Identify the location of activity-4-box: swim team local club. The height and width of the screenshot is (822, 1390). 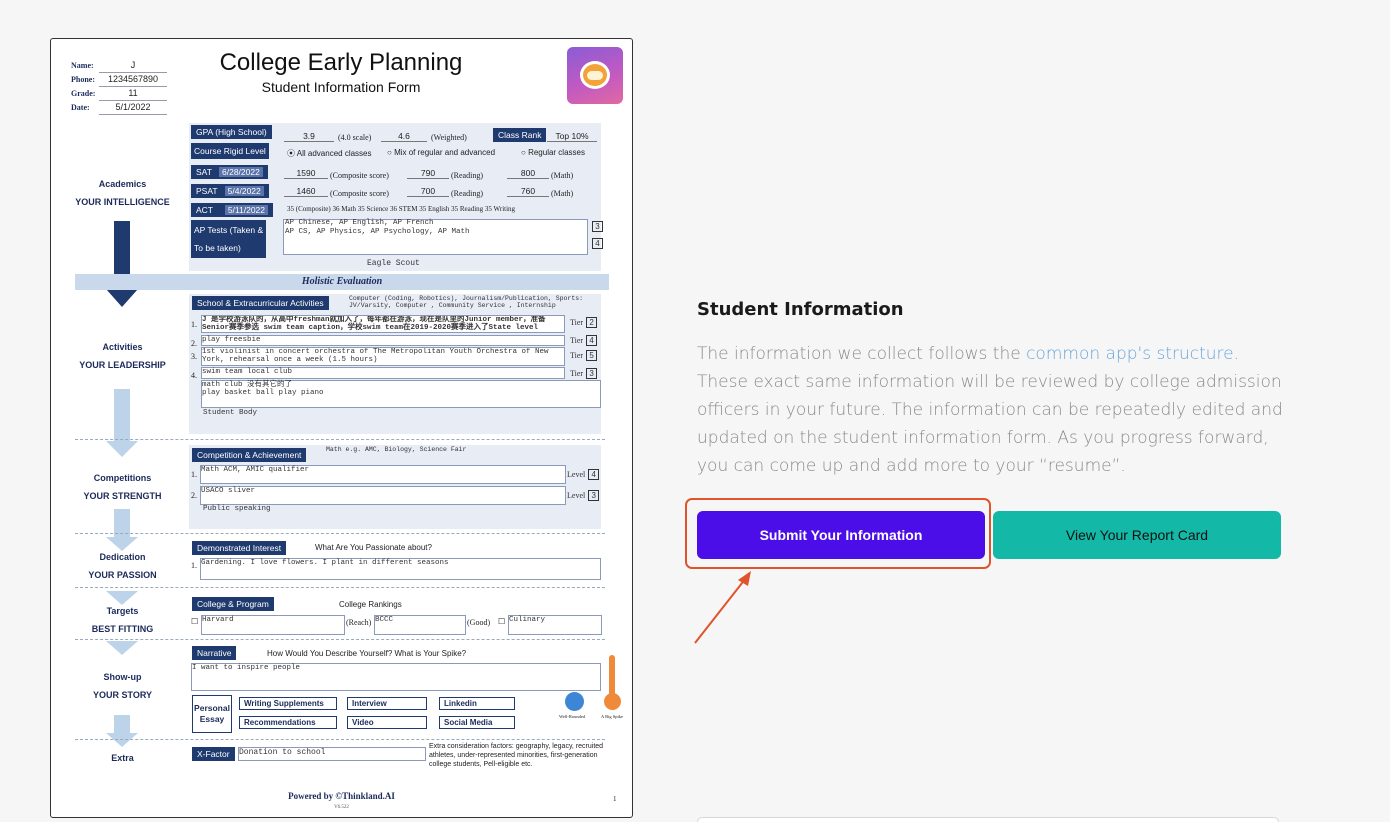
(383, 373).